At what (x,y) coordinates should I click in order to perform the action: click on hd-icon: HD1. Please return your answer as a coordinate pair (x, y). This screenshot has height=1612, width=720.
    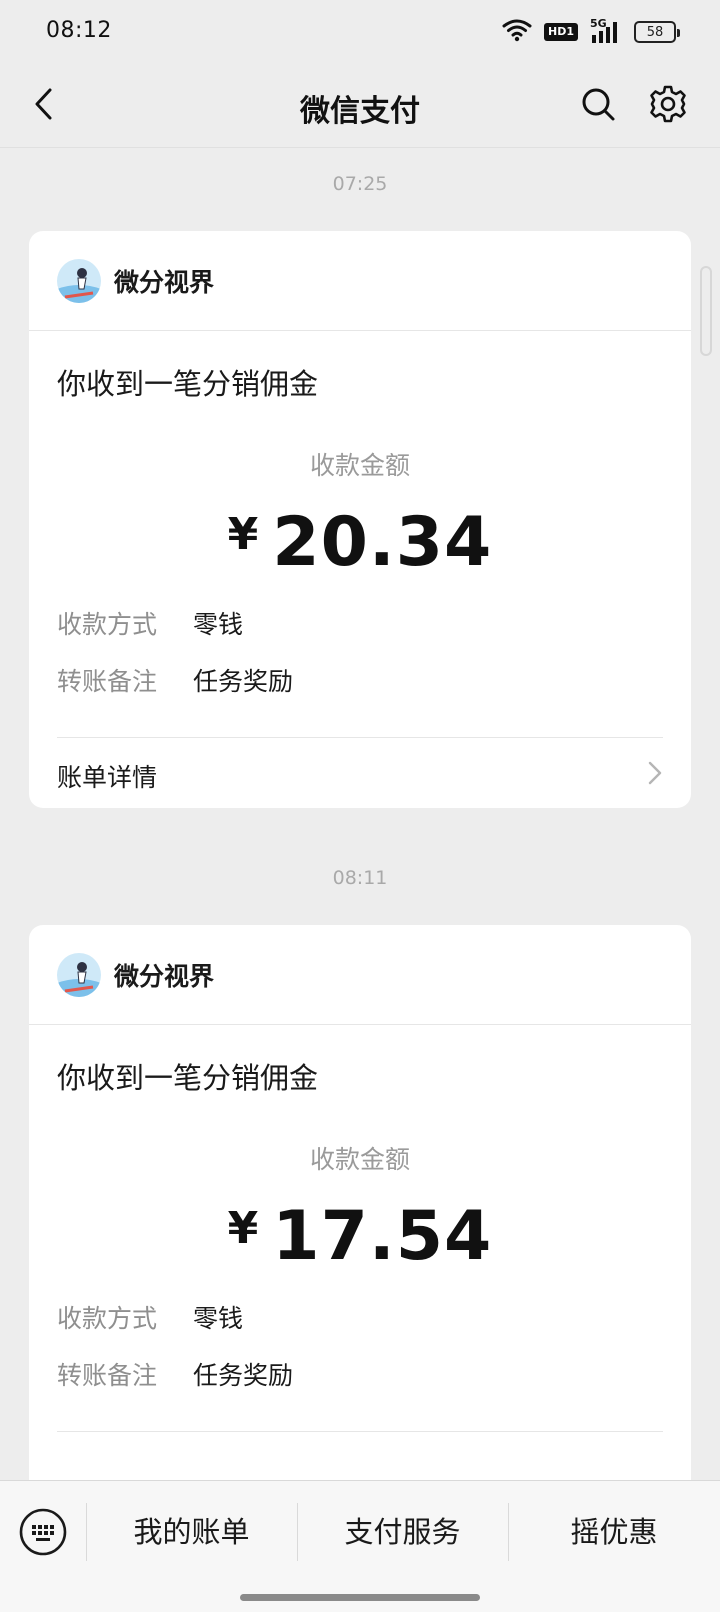
    Looking at the image, I should click on (561, 32).